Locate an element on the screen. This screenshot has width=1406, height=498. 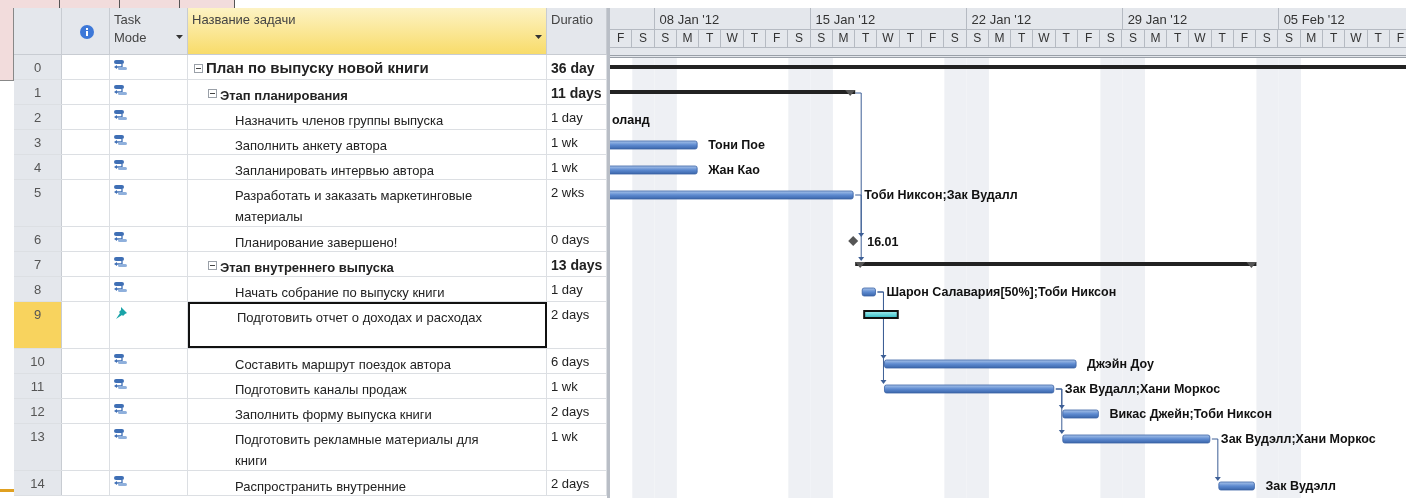
resource-label: Зак Вудэлл is located at coordinates (1300, 486).